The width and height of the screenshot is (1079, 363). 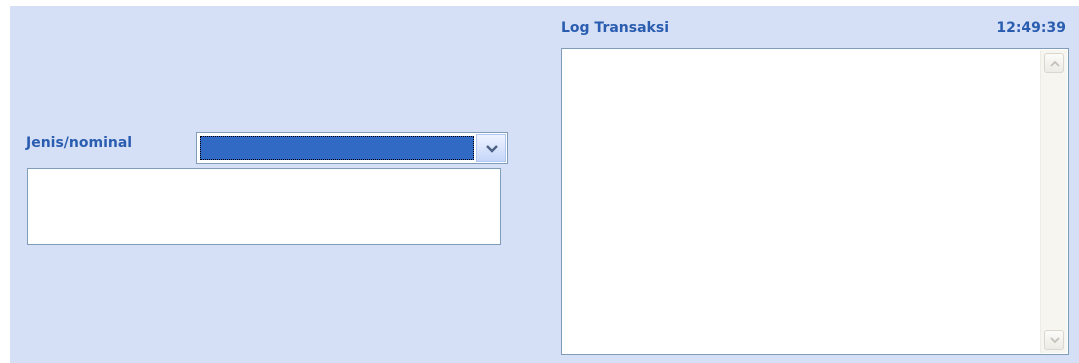 I want to click on vertical-scrollbar, so click(x=1053, y=201).